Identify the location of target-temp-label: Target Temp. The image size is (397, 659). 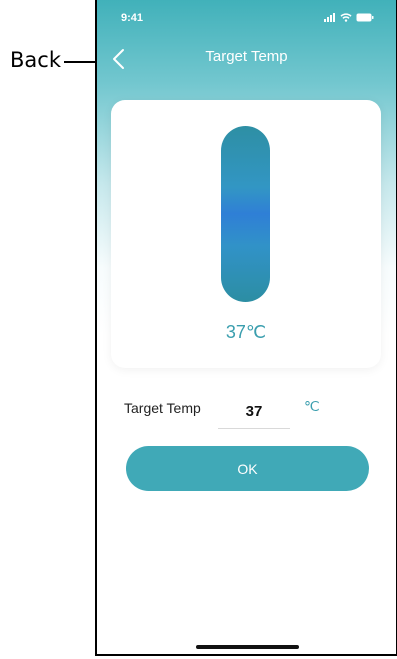
(162, 408).